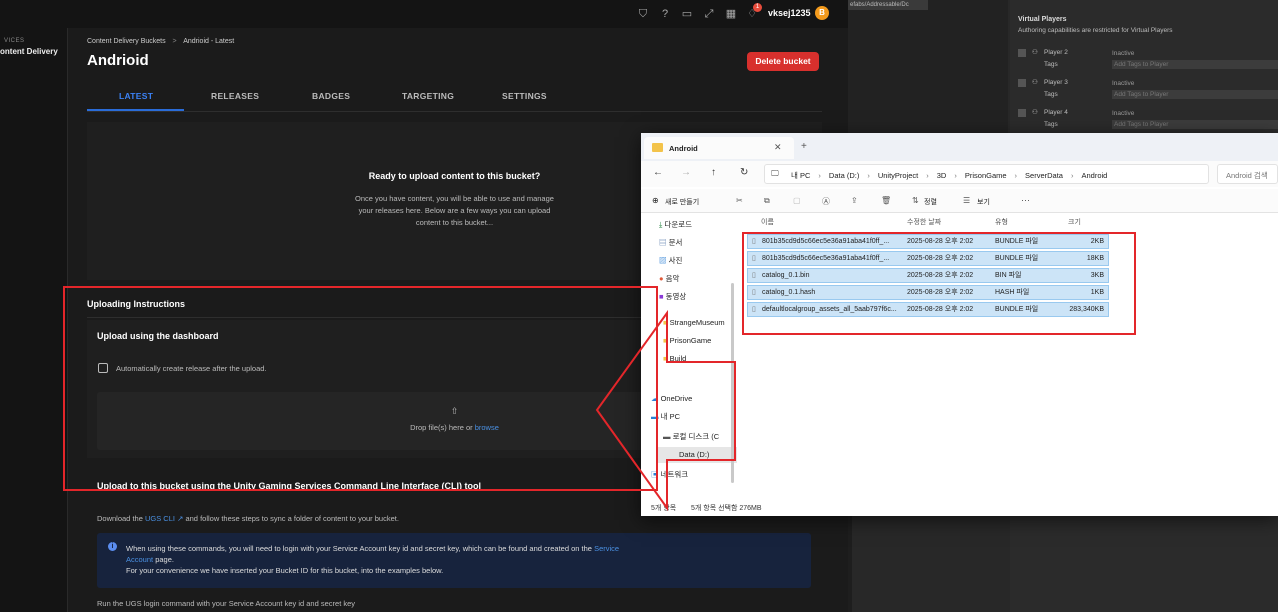  What do you see at coordinates (331, 96) in the screenshot?
I see `tab-badges: BADGES` at bounding box center [331, 96].